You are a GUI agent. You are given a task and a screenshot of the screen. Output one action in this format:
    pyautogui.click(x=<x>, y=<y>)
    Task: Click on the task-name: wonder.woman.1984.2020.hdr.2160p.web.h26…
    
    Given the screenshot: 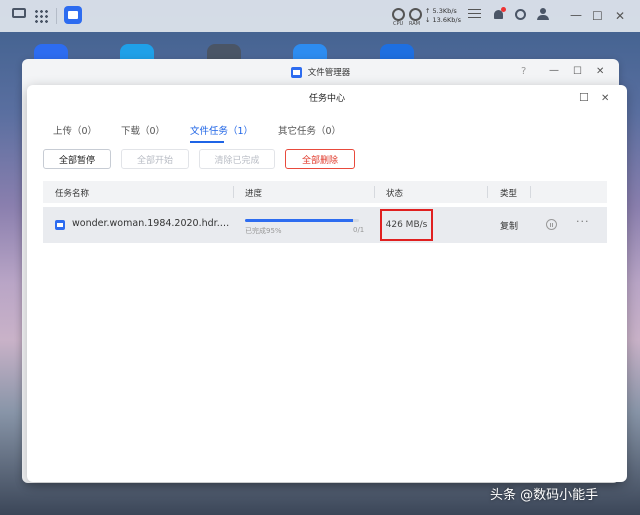 What is the action you would take?
    pyautogui.click(x=152, y=223)
    